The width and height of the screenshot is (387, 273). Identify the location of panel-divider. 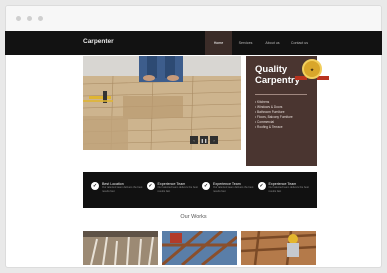
(281, 94).